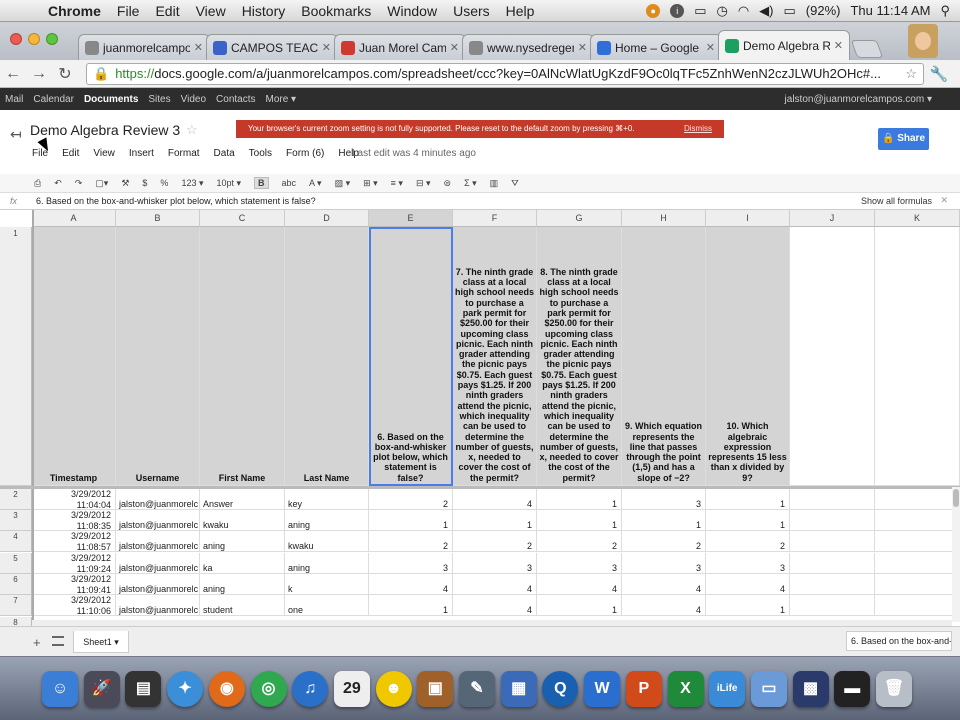  I want to click on row-header: 3, so click(16, 520).